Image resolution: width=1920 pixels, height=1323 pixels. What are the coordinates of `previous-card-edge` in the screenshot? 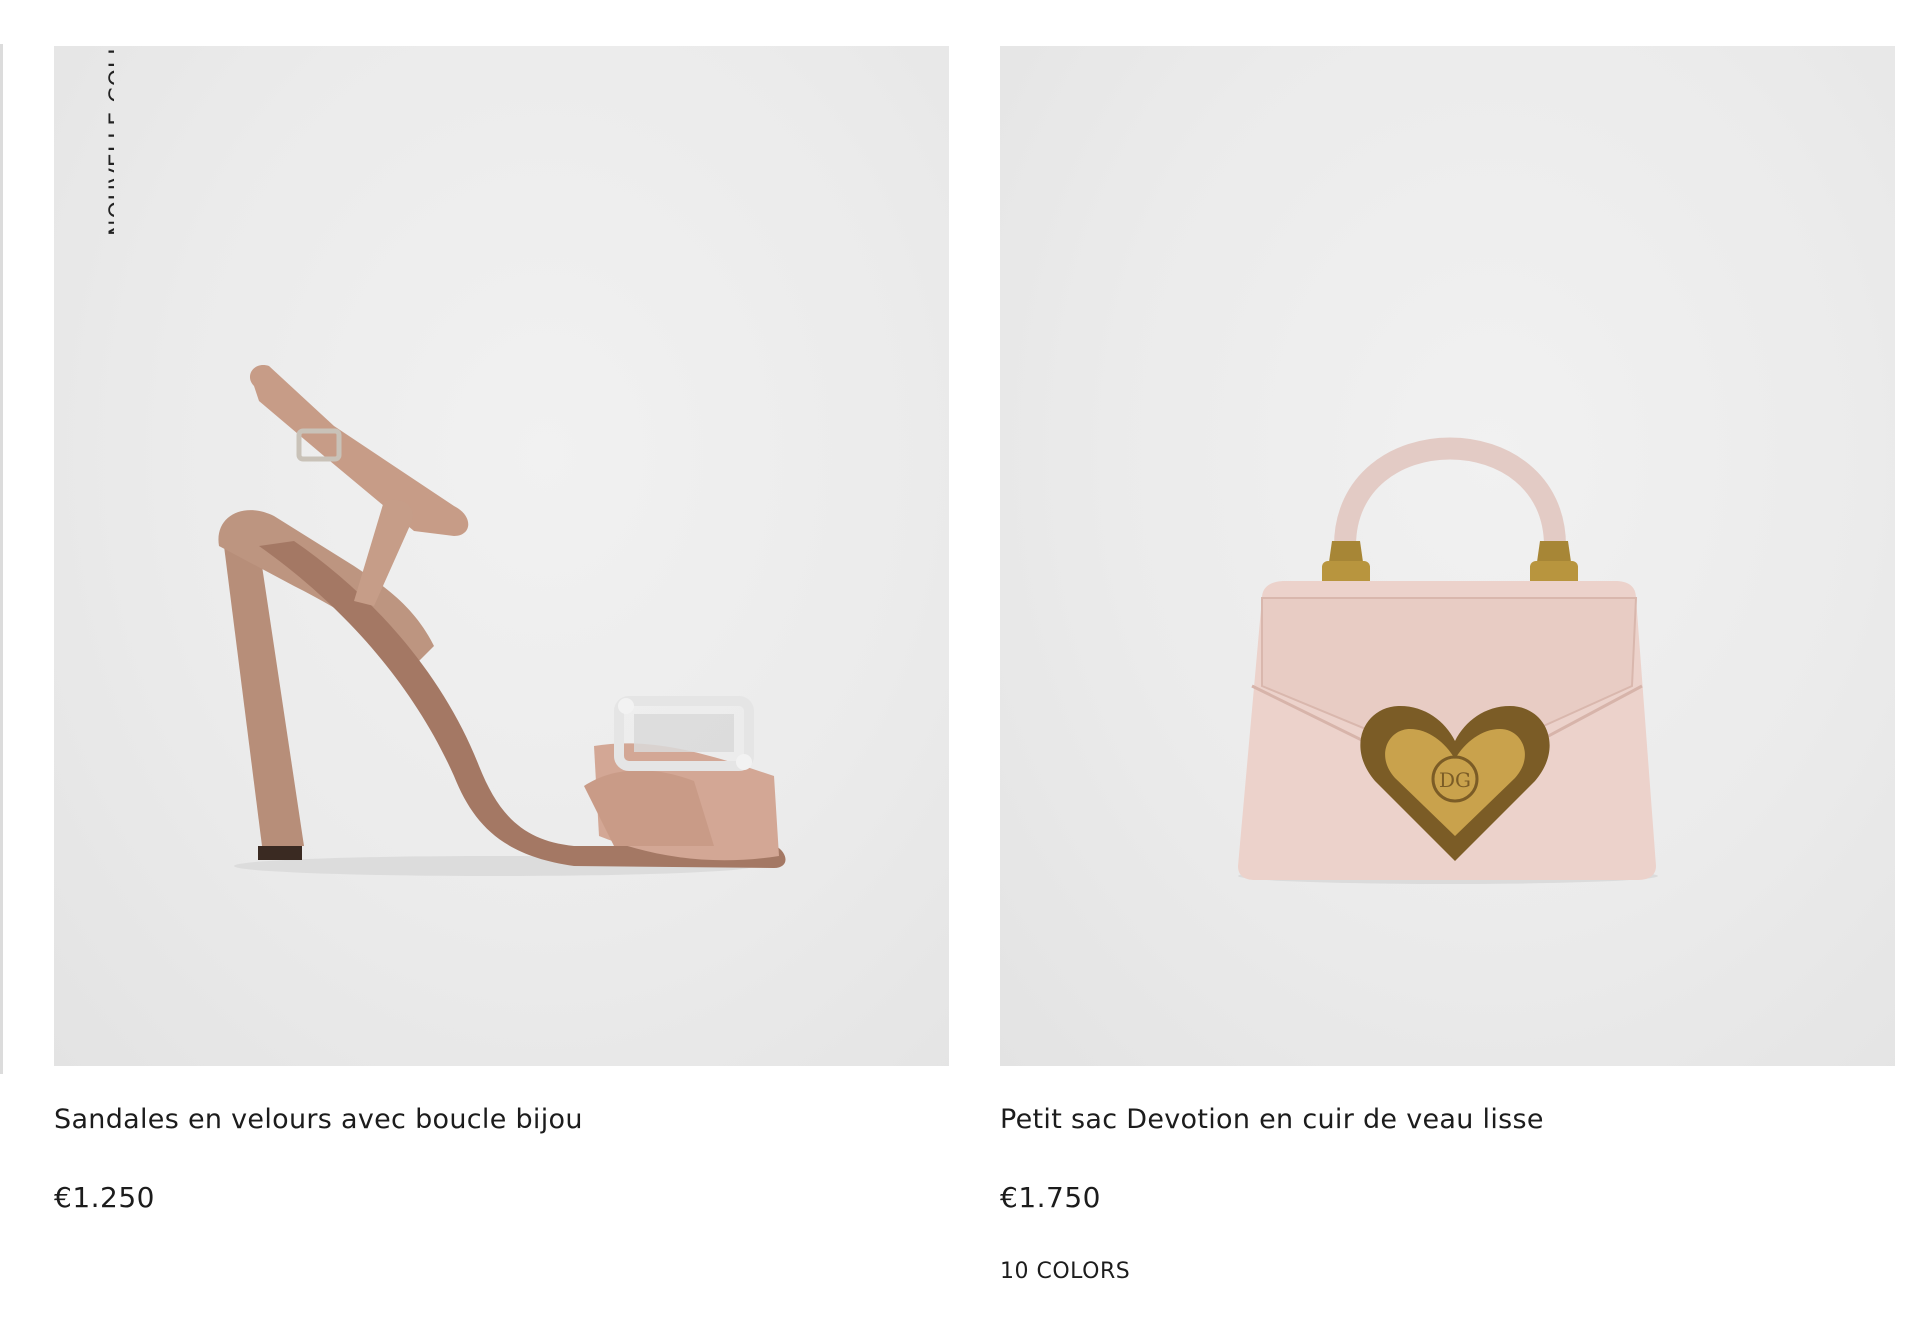 It's located at (1, 559).